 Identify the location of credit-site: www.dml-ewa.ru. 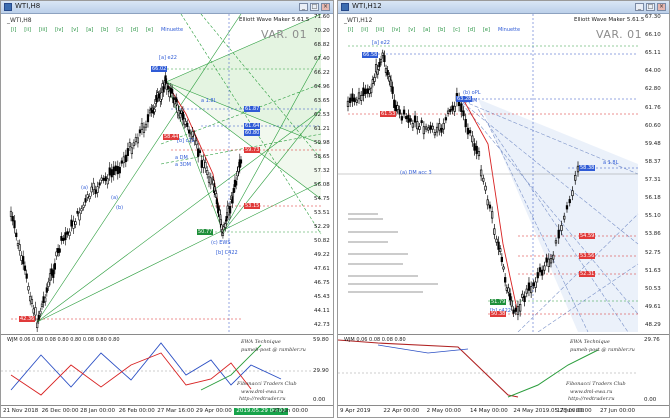
(591, 392).